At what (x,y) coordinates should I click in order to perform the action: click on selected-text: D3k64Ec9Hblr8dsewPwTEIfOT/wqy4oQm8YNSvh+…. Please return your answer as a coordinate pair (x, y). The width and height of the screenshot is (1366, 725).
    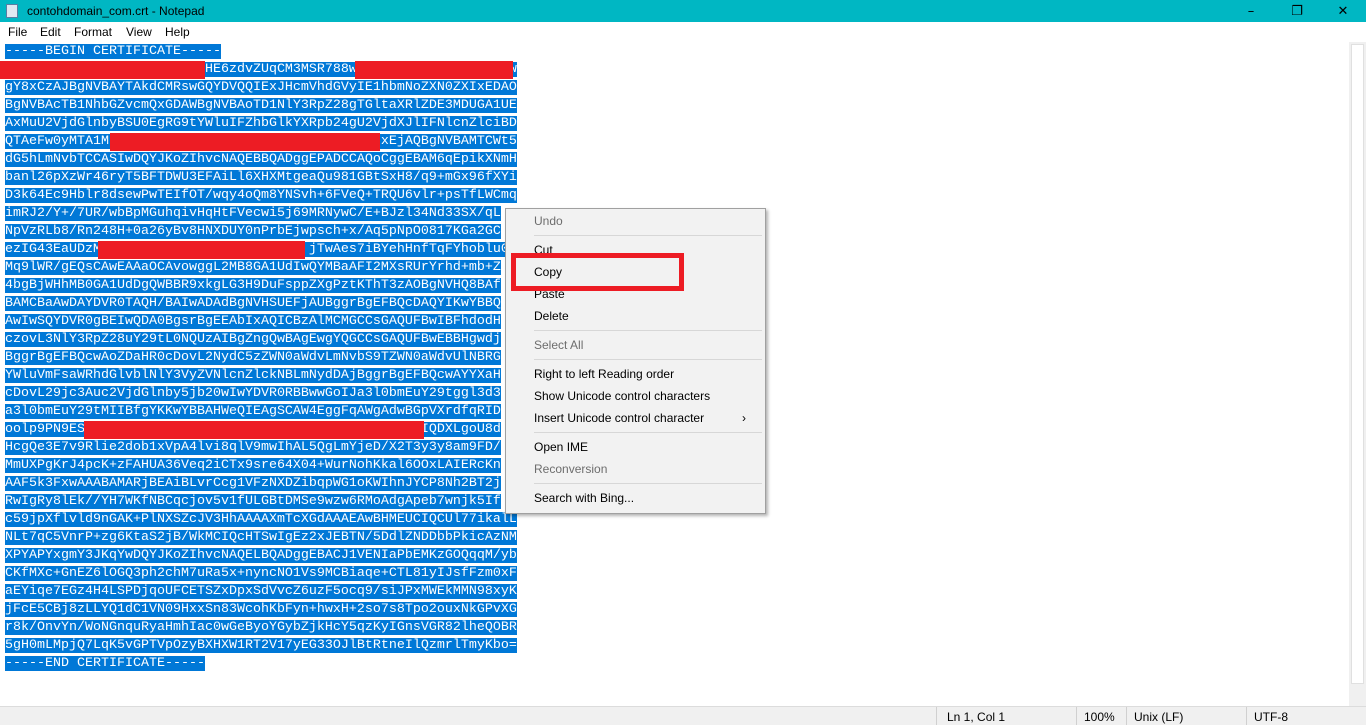
    Looking at the image, I should click on (261, 195).